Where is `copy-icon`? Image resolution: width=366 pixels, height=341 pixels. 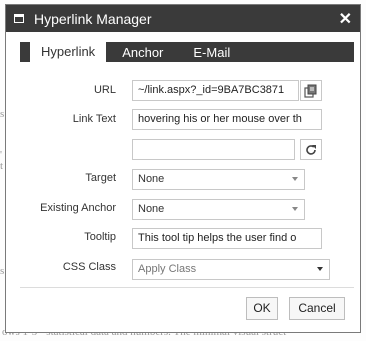 copy-icon is located at coordinates (310, 91).